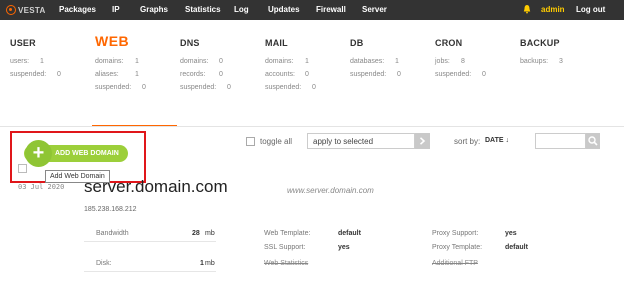 The height and width of the screenshot is (295, 624). What do you see at coordinates (390, 73) in the screenshot?
I see `stats-db-panel: DB databases: 1 suspended: 0` at bounding box center [390, 73].